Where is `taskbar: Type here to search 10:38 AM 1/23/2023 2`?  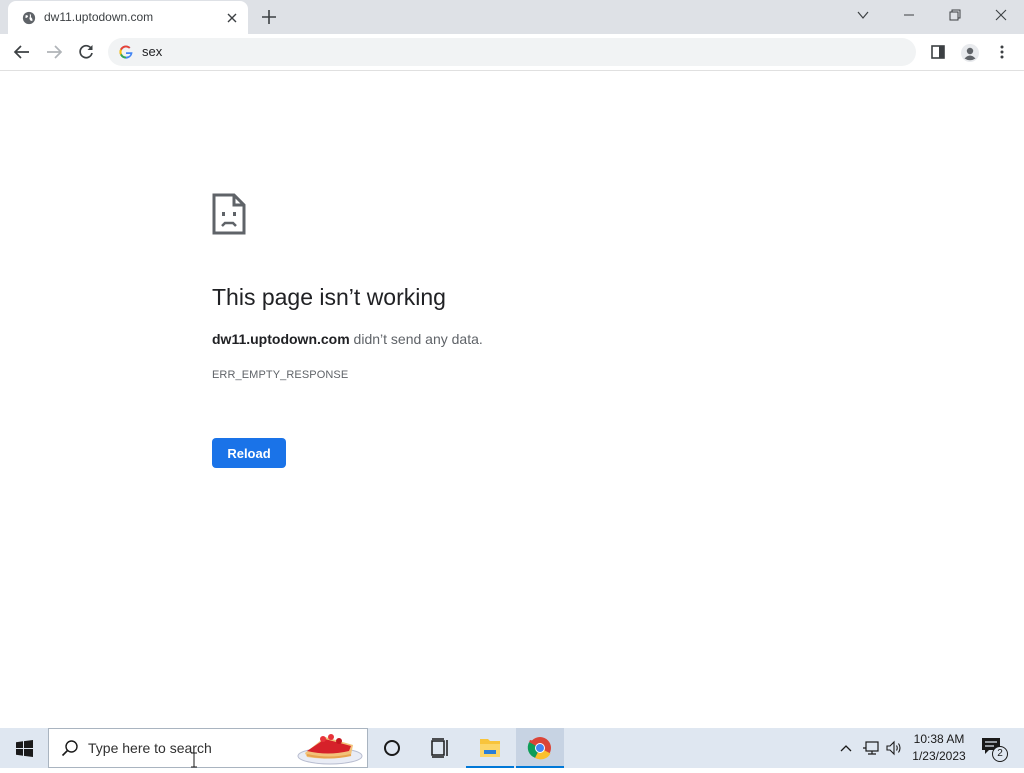 taskbar: Type here to search 10:38 AM 1/23/2023 2 is located at coordinates (512, 748).